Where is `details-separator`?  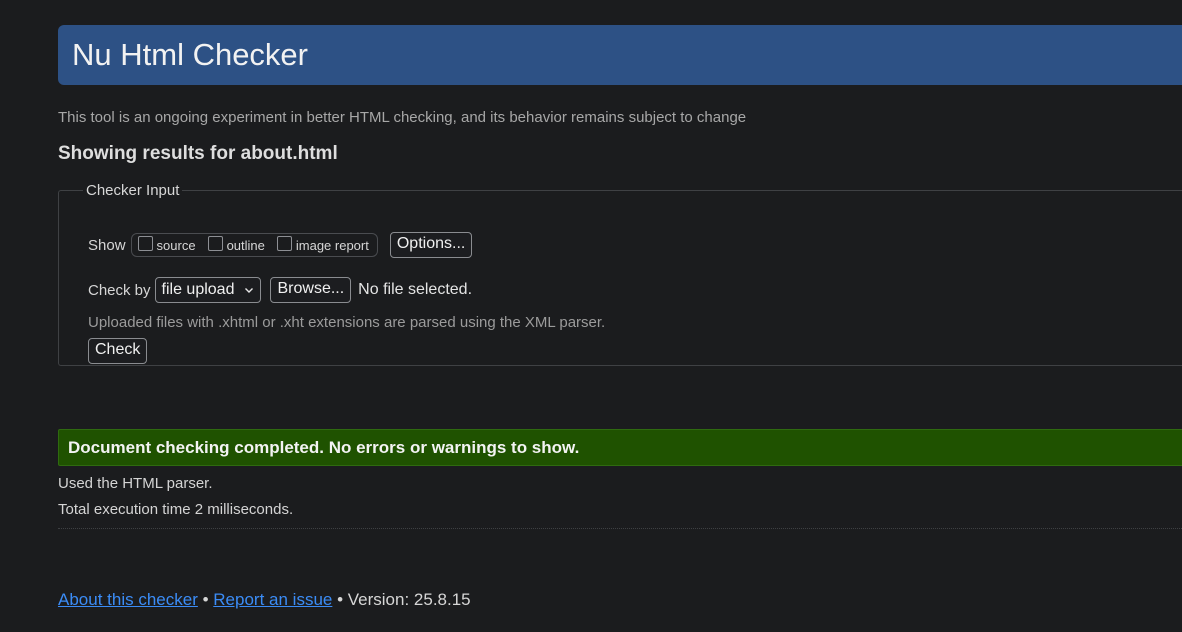 details-separator is located at coordinates (620, 528).